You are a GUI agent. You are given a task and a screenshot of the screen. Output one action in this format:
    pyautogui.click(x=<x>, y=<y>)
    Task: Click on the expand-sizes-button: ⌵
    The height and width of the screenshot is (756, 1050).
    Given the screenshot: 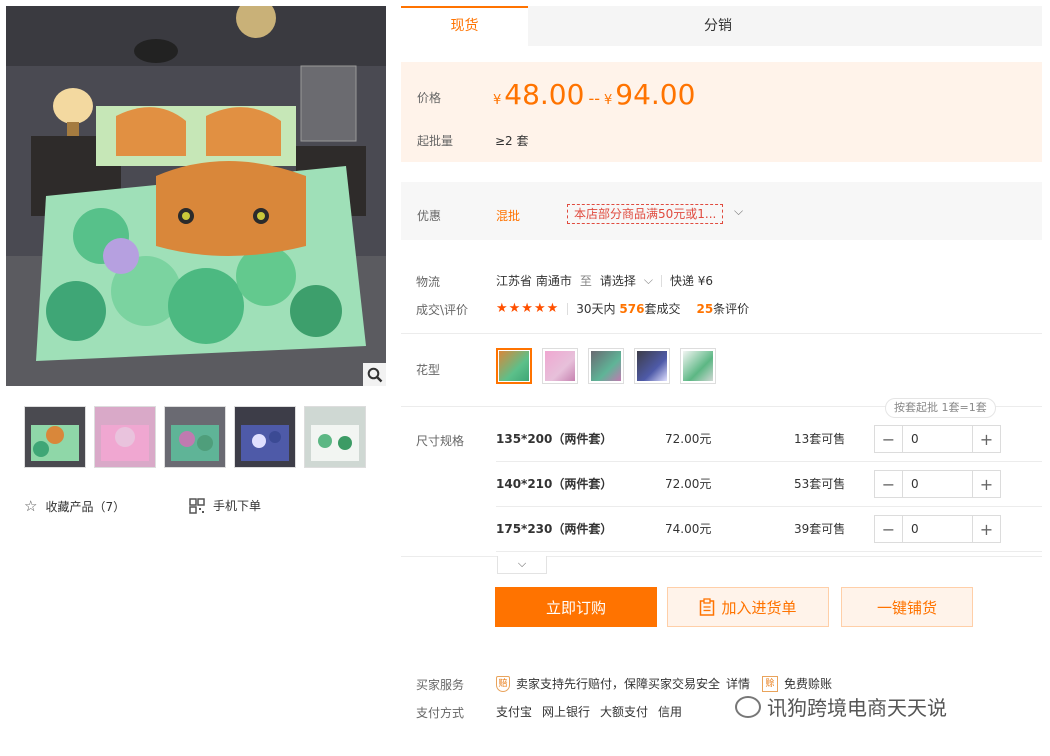 What is the action you would take?
    pyautogui.click(x=522, y=565)
    